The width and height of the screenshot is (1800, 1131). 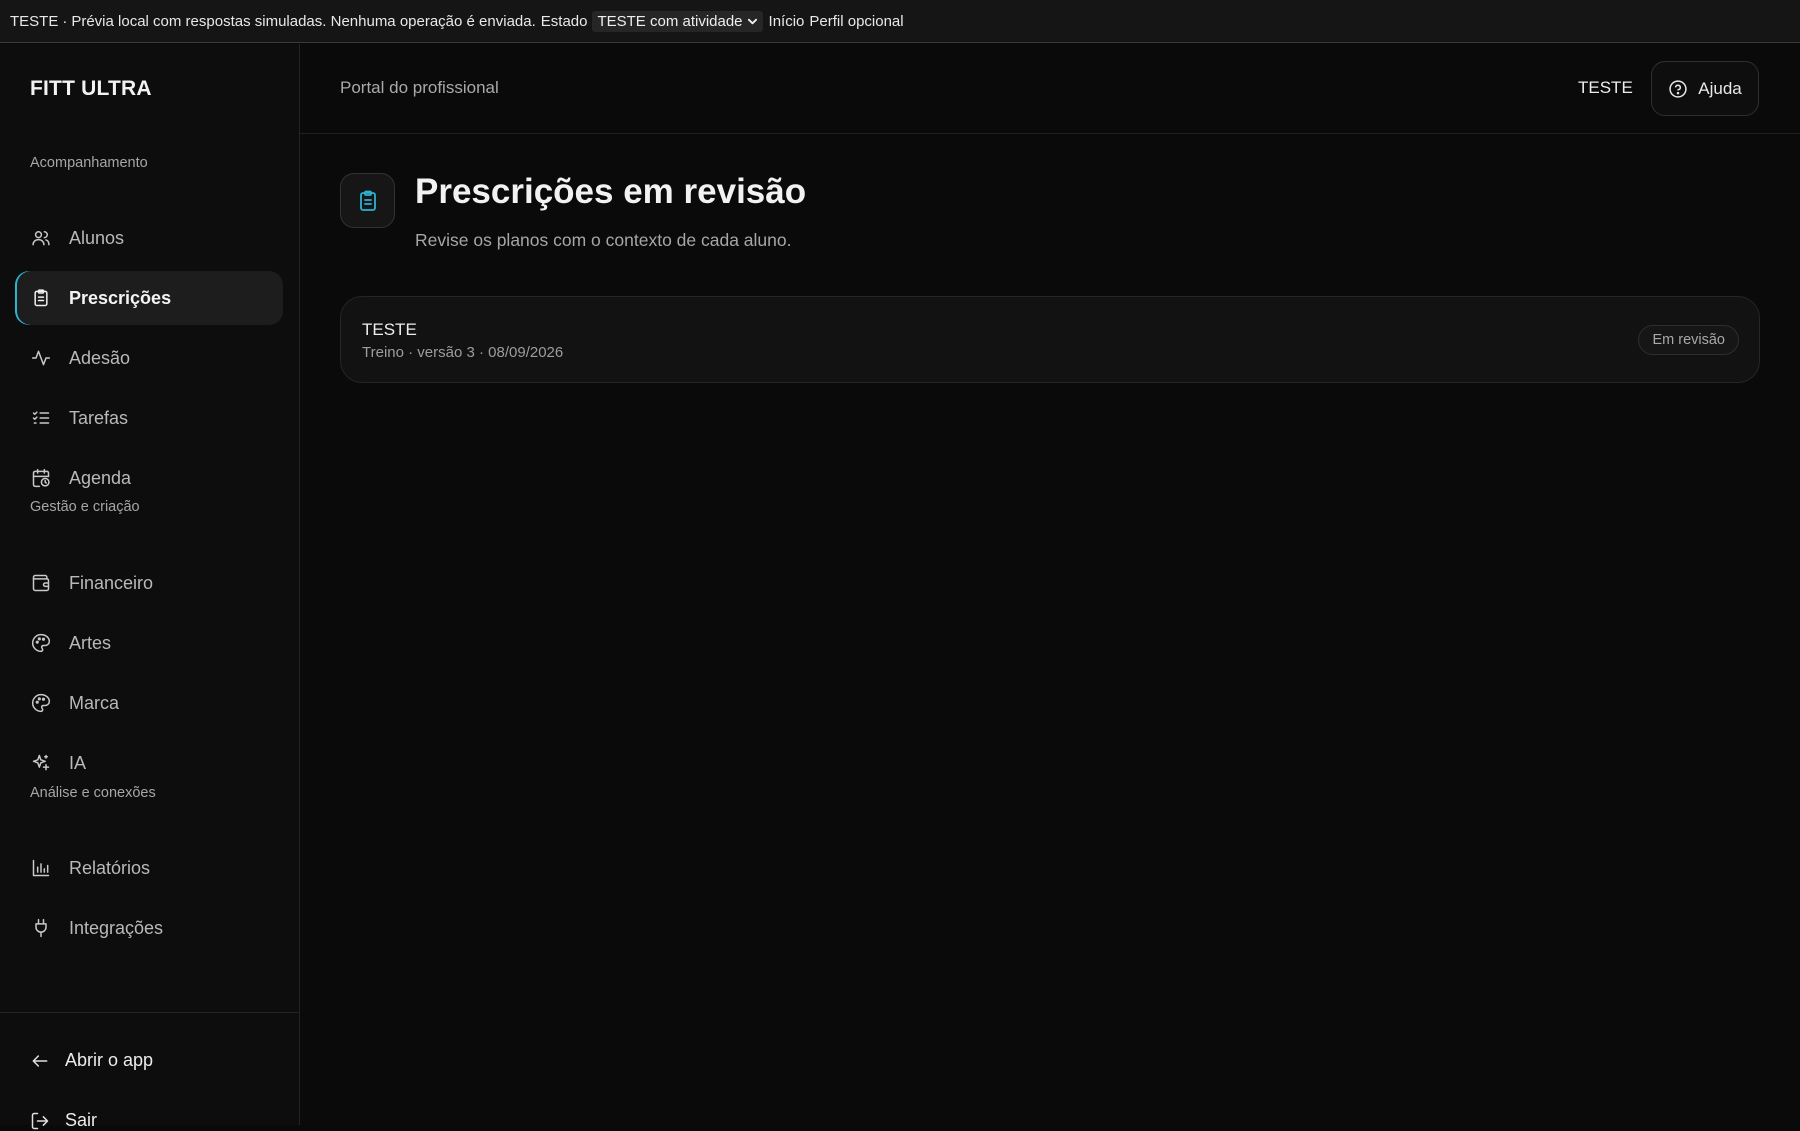 I want to click on sidebar-item-label: Adesão, so click(x=100, y=357).